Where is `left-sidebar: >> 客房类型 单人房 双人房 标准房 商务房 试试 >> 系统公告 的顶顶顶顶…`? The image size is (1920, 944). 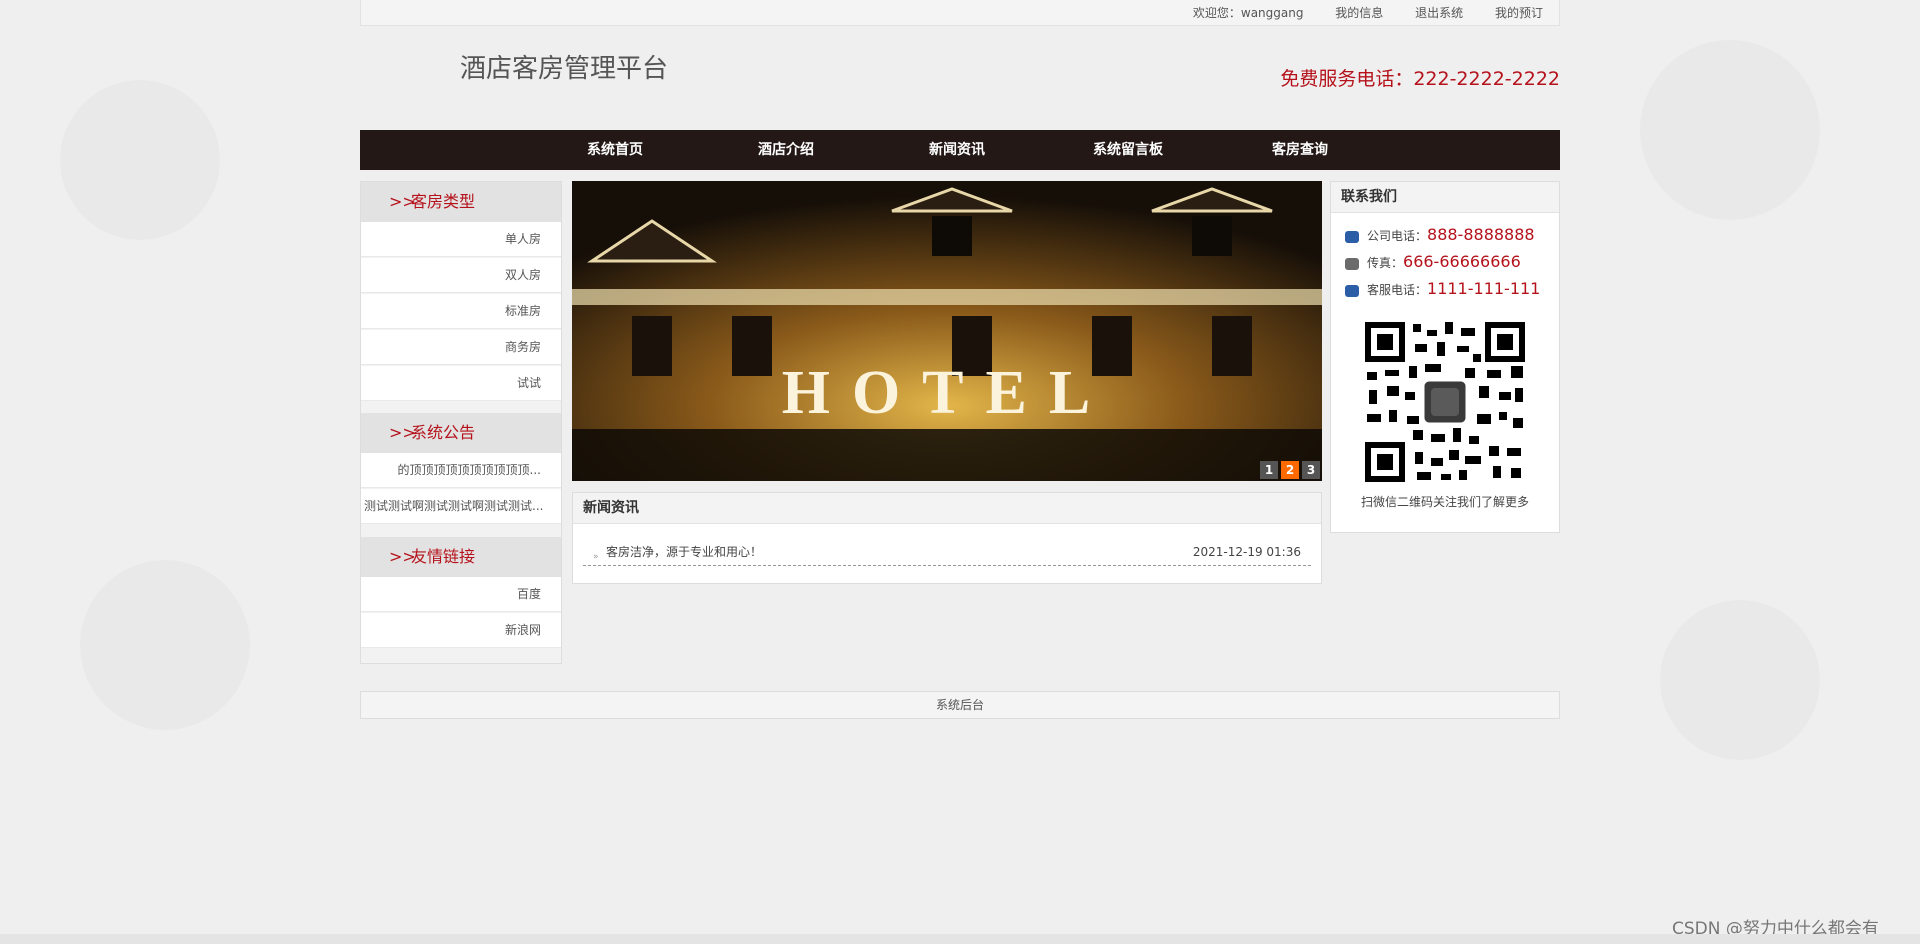 left-sidebar: >> 客房类型 单人房 双人房 标准房 商务房 试试 >> 系统公告 的顶顶顶顶… is located at coordinates (461, 422).